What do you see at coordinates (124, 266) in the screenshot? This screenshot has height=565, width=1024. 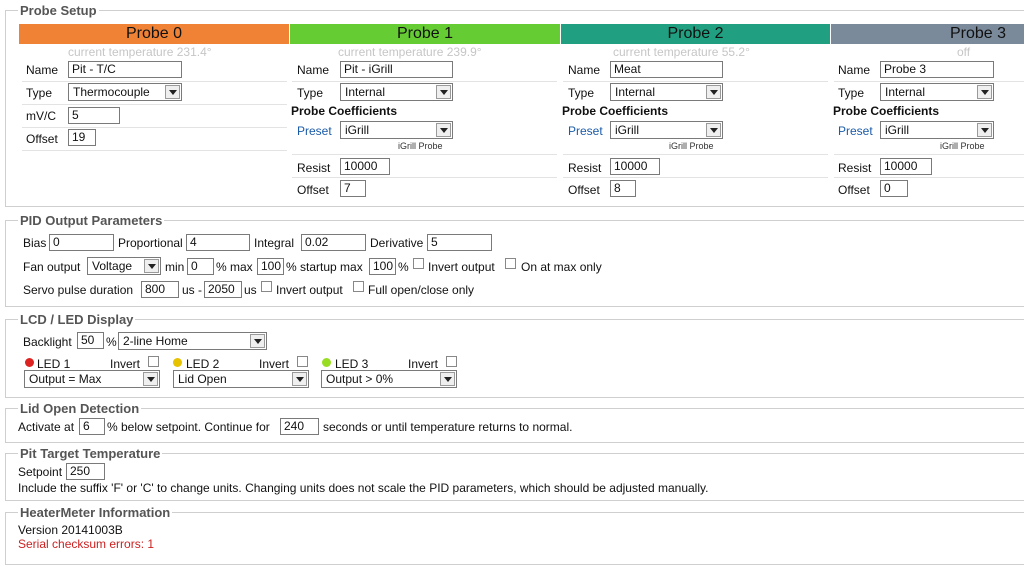 I see `fan-output-select: Voltage` at bounding box center [124, 266].